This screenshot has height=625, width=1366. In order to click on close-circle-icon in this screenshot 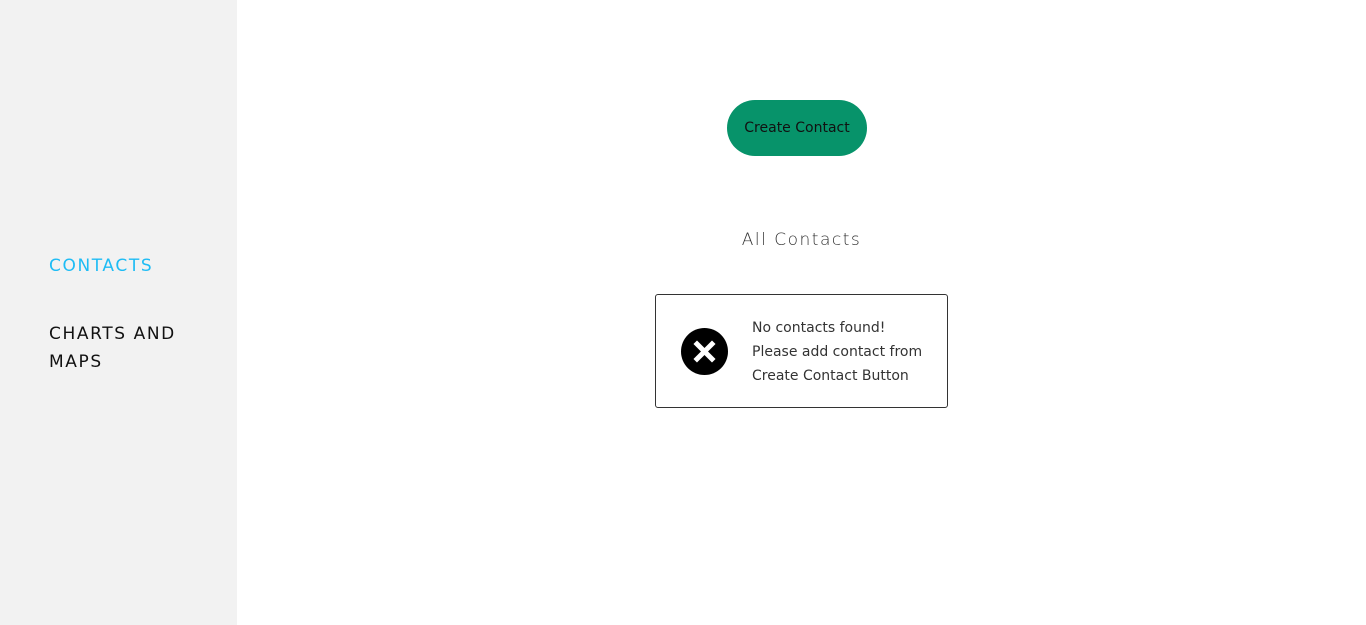, I will do `click(704, 351)`.